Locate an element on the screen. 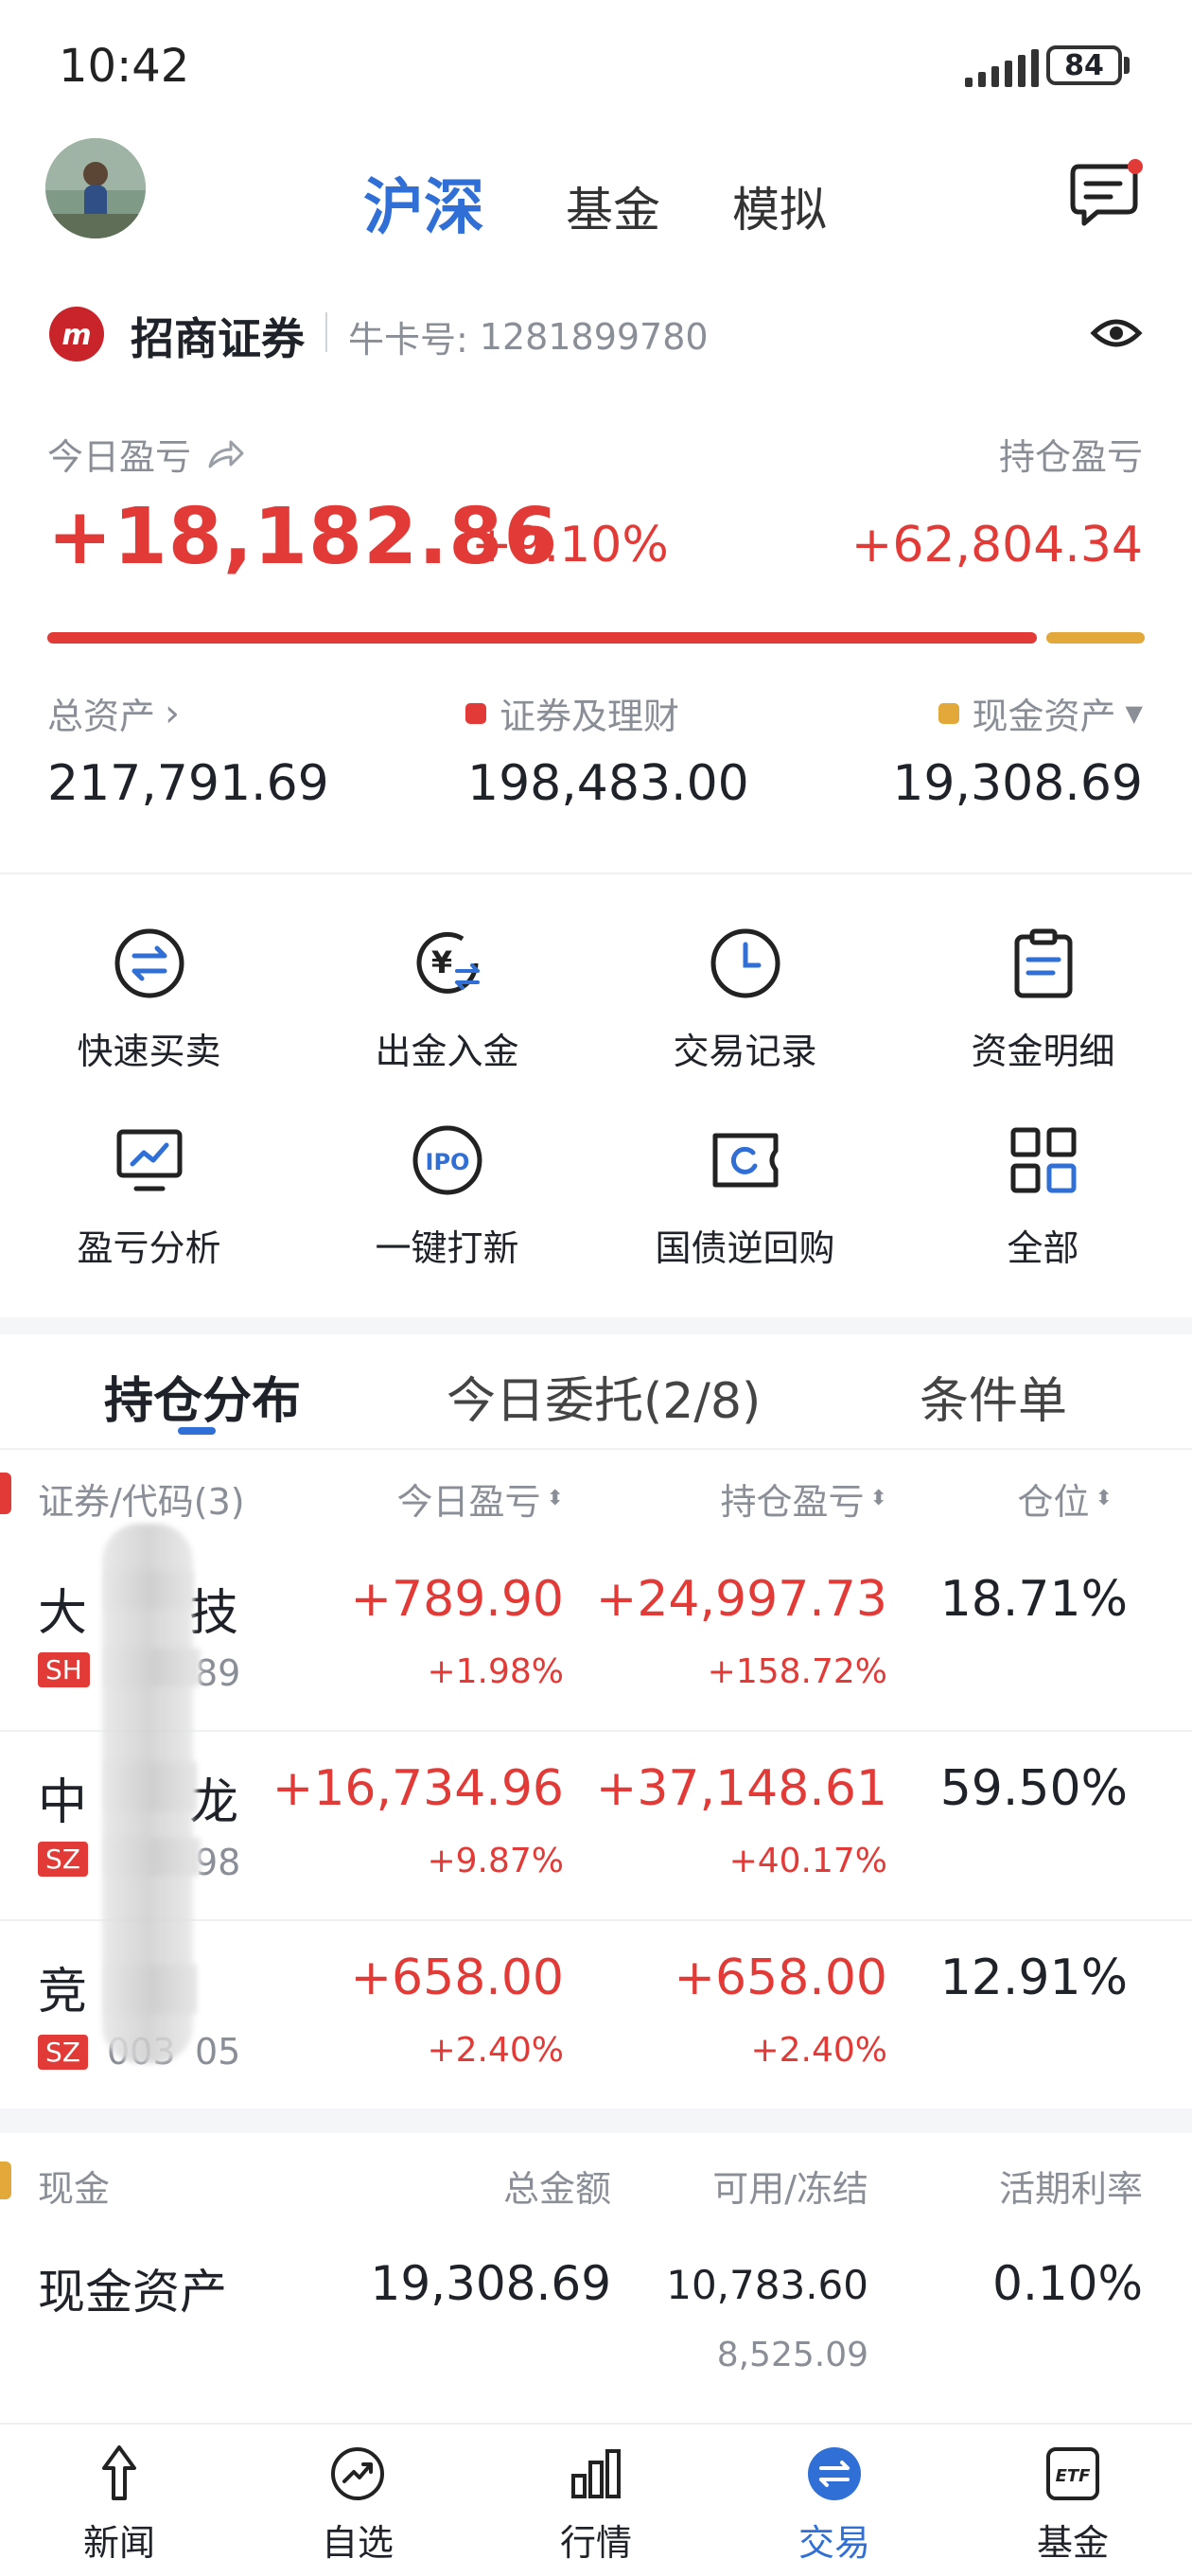 Image resolution: width=1192 pixels, height=2576 pixels. quick-action-label: 盈亏分析 is located at coordinates (149, 1248).